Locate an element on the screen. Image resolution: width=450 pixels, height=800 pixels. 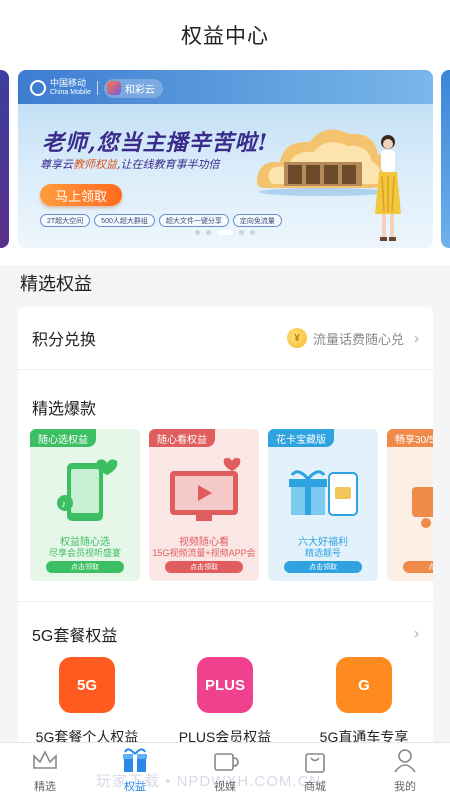
banner-feature-chips: 2T超大空间 500人超大群组 超大文件一键分享 定向免流量 is located at coordinates (161, 220).